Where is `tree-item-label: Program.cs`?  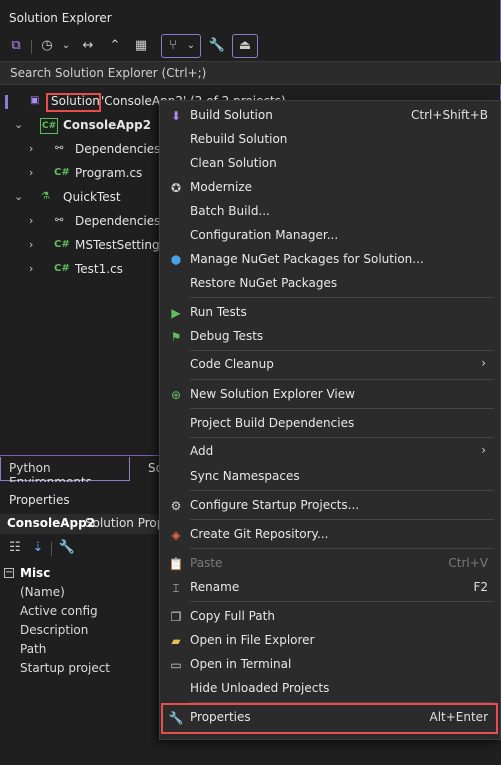 tree-item-label: Program.cs is located at coordinates (109, 173).